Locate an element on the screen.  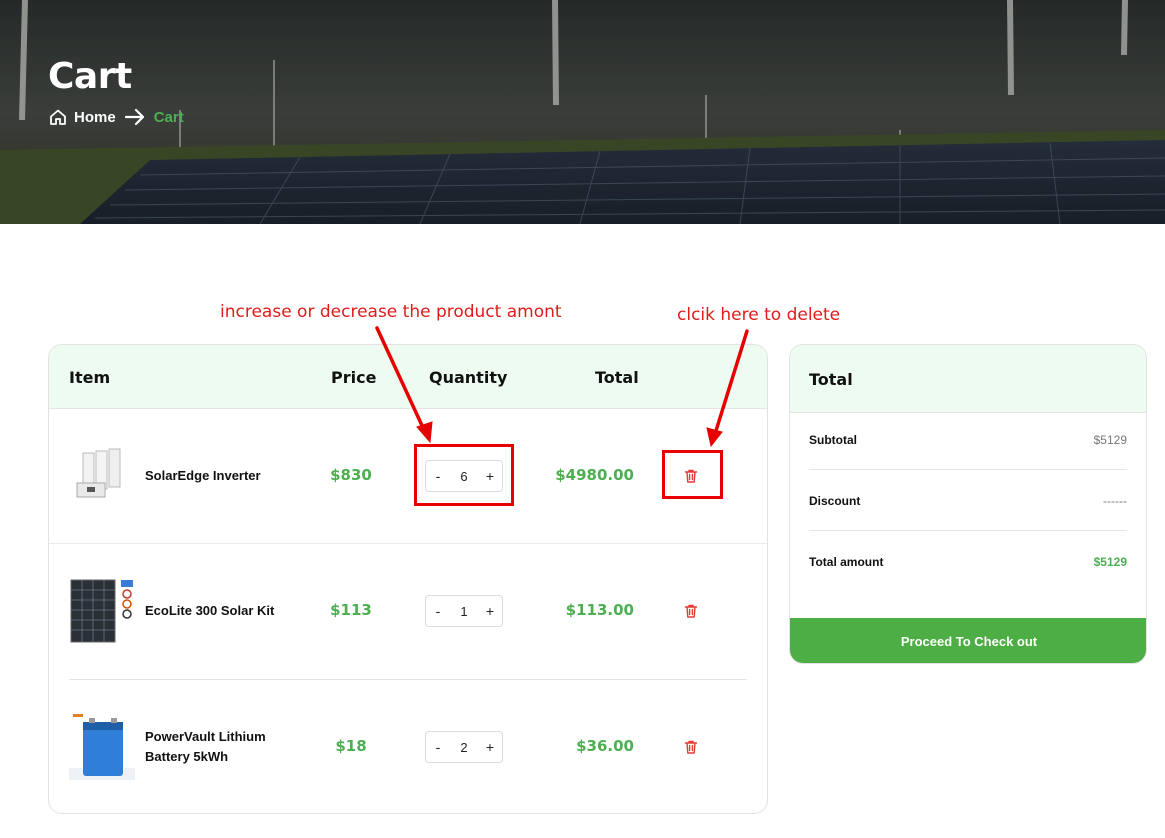
product-name: EcoLite 300 Solar Kit is located at coordinates (215, 611).